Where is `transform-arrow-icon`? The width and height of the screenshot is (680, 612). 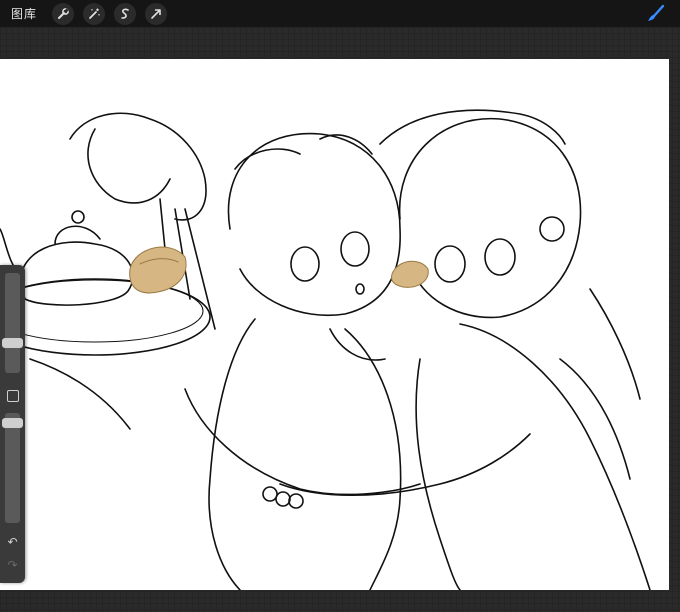
transform-arrow-icon is located at coordinates (156, 13).